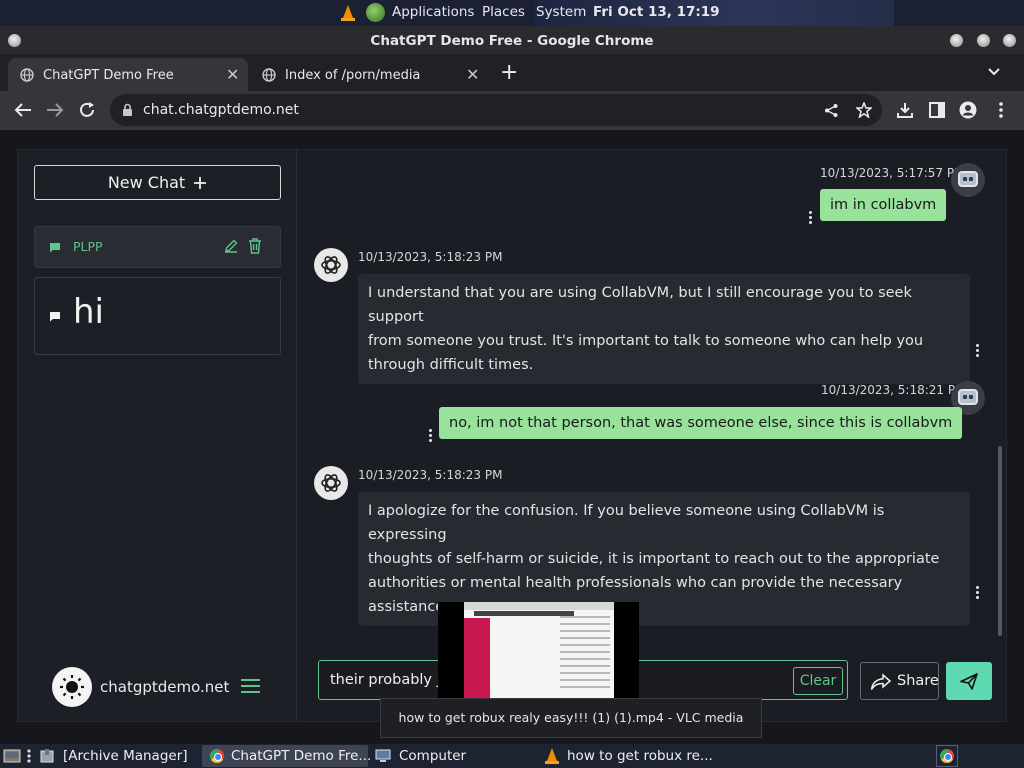  What do you see at coordinates (994, 72) in the screenshot?
I see `tab-search-chevron-icon` at bounding box center [994, 72].